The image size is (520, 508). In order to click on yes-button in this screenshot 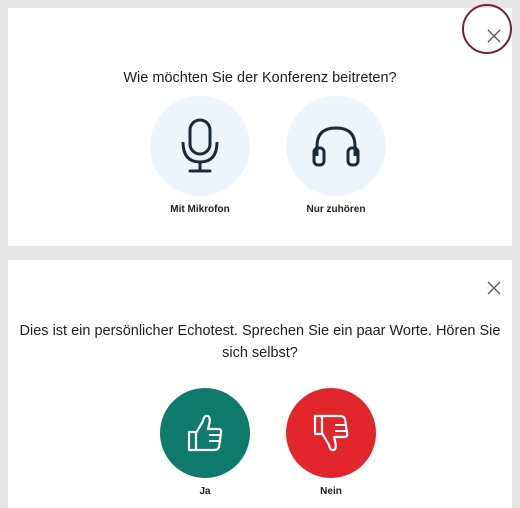, I will do `click(205, 433)`.